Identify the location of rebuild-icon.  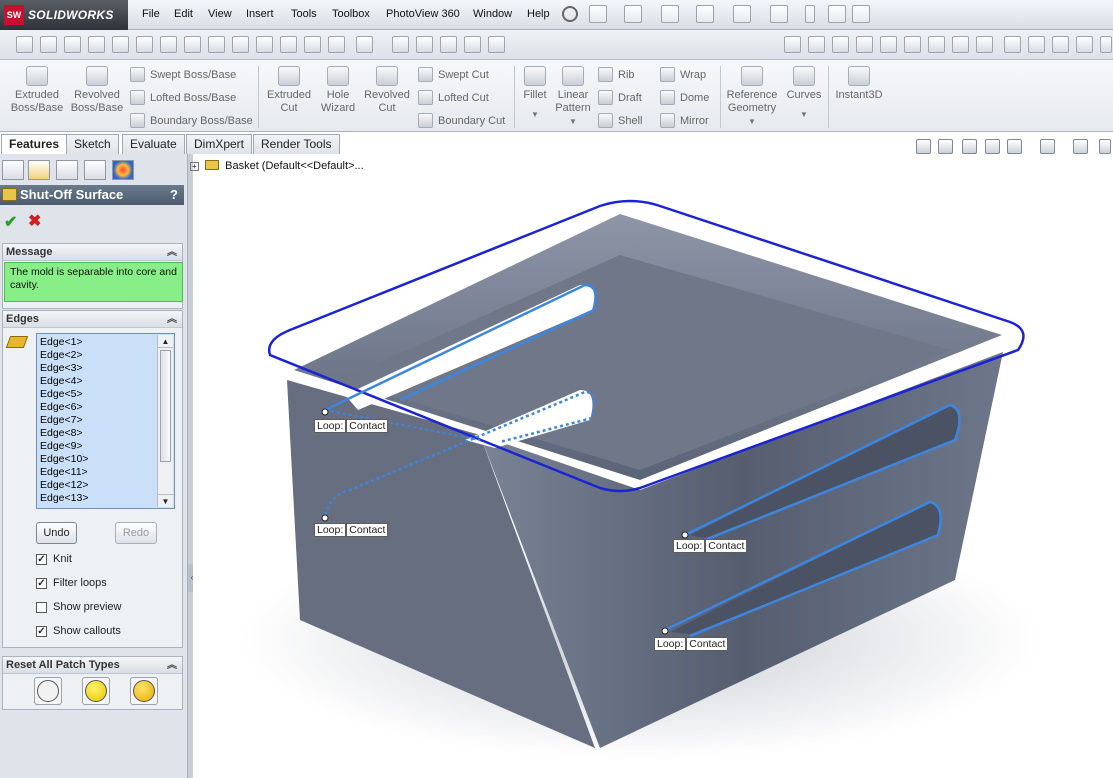
(810, 14).